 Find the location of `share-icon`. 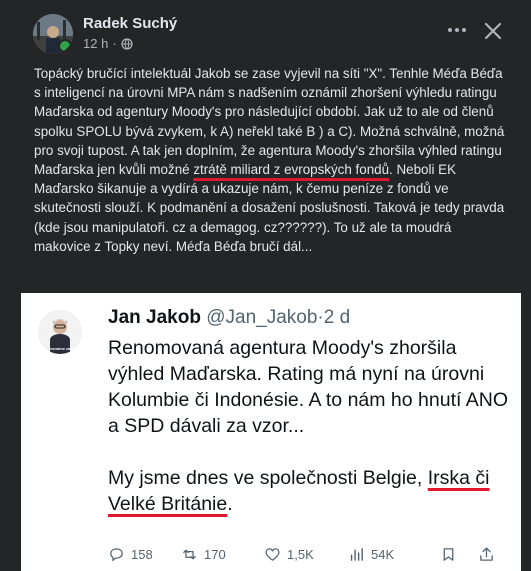

share-icon is located at coordinates (486, 553).